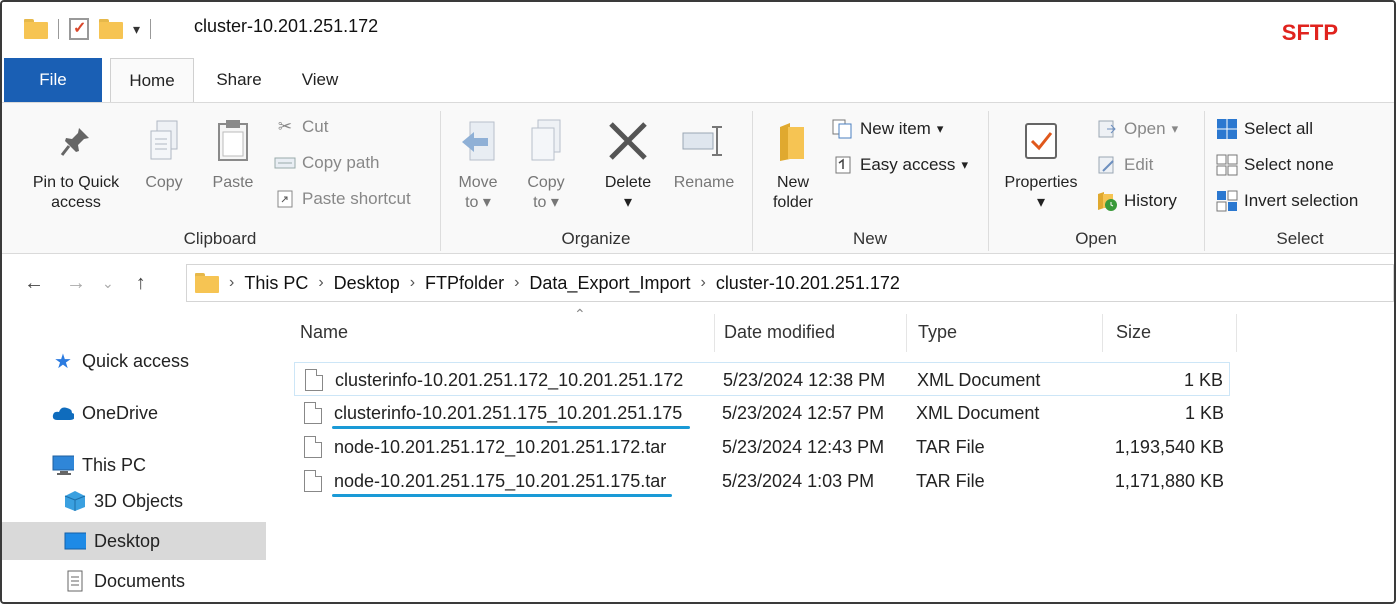 The height and width of the screenshot is (604, 1396). I want to click on sidebar-item-quick-access: ★ Quick access, so click(134, 361).